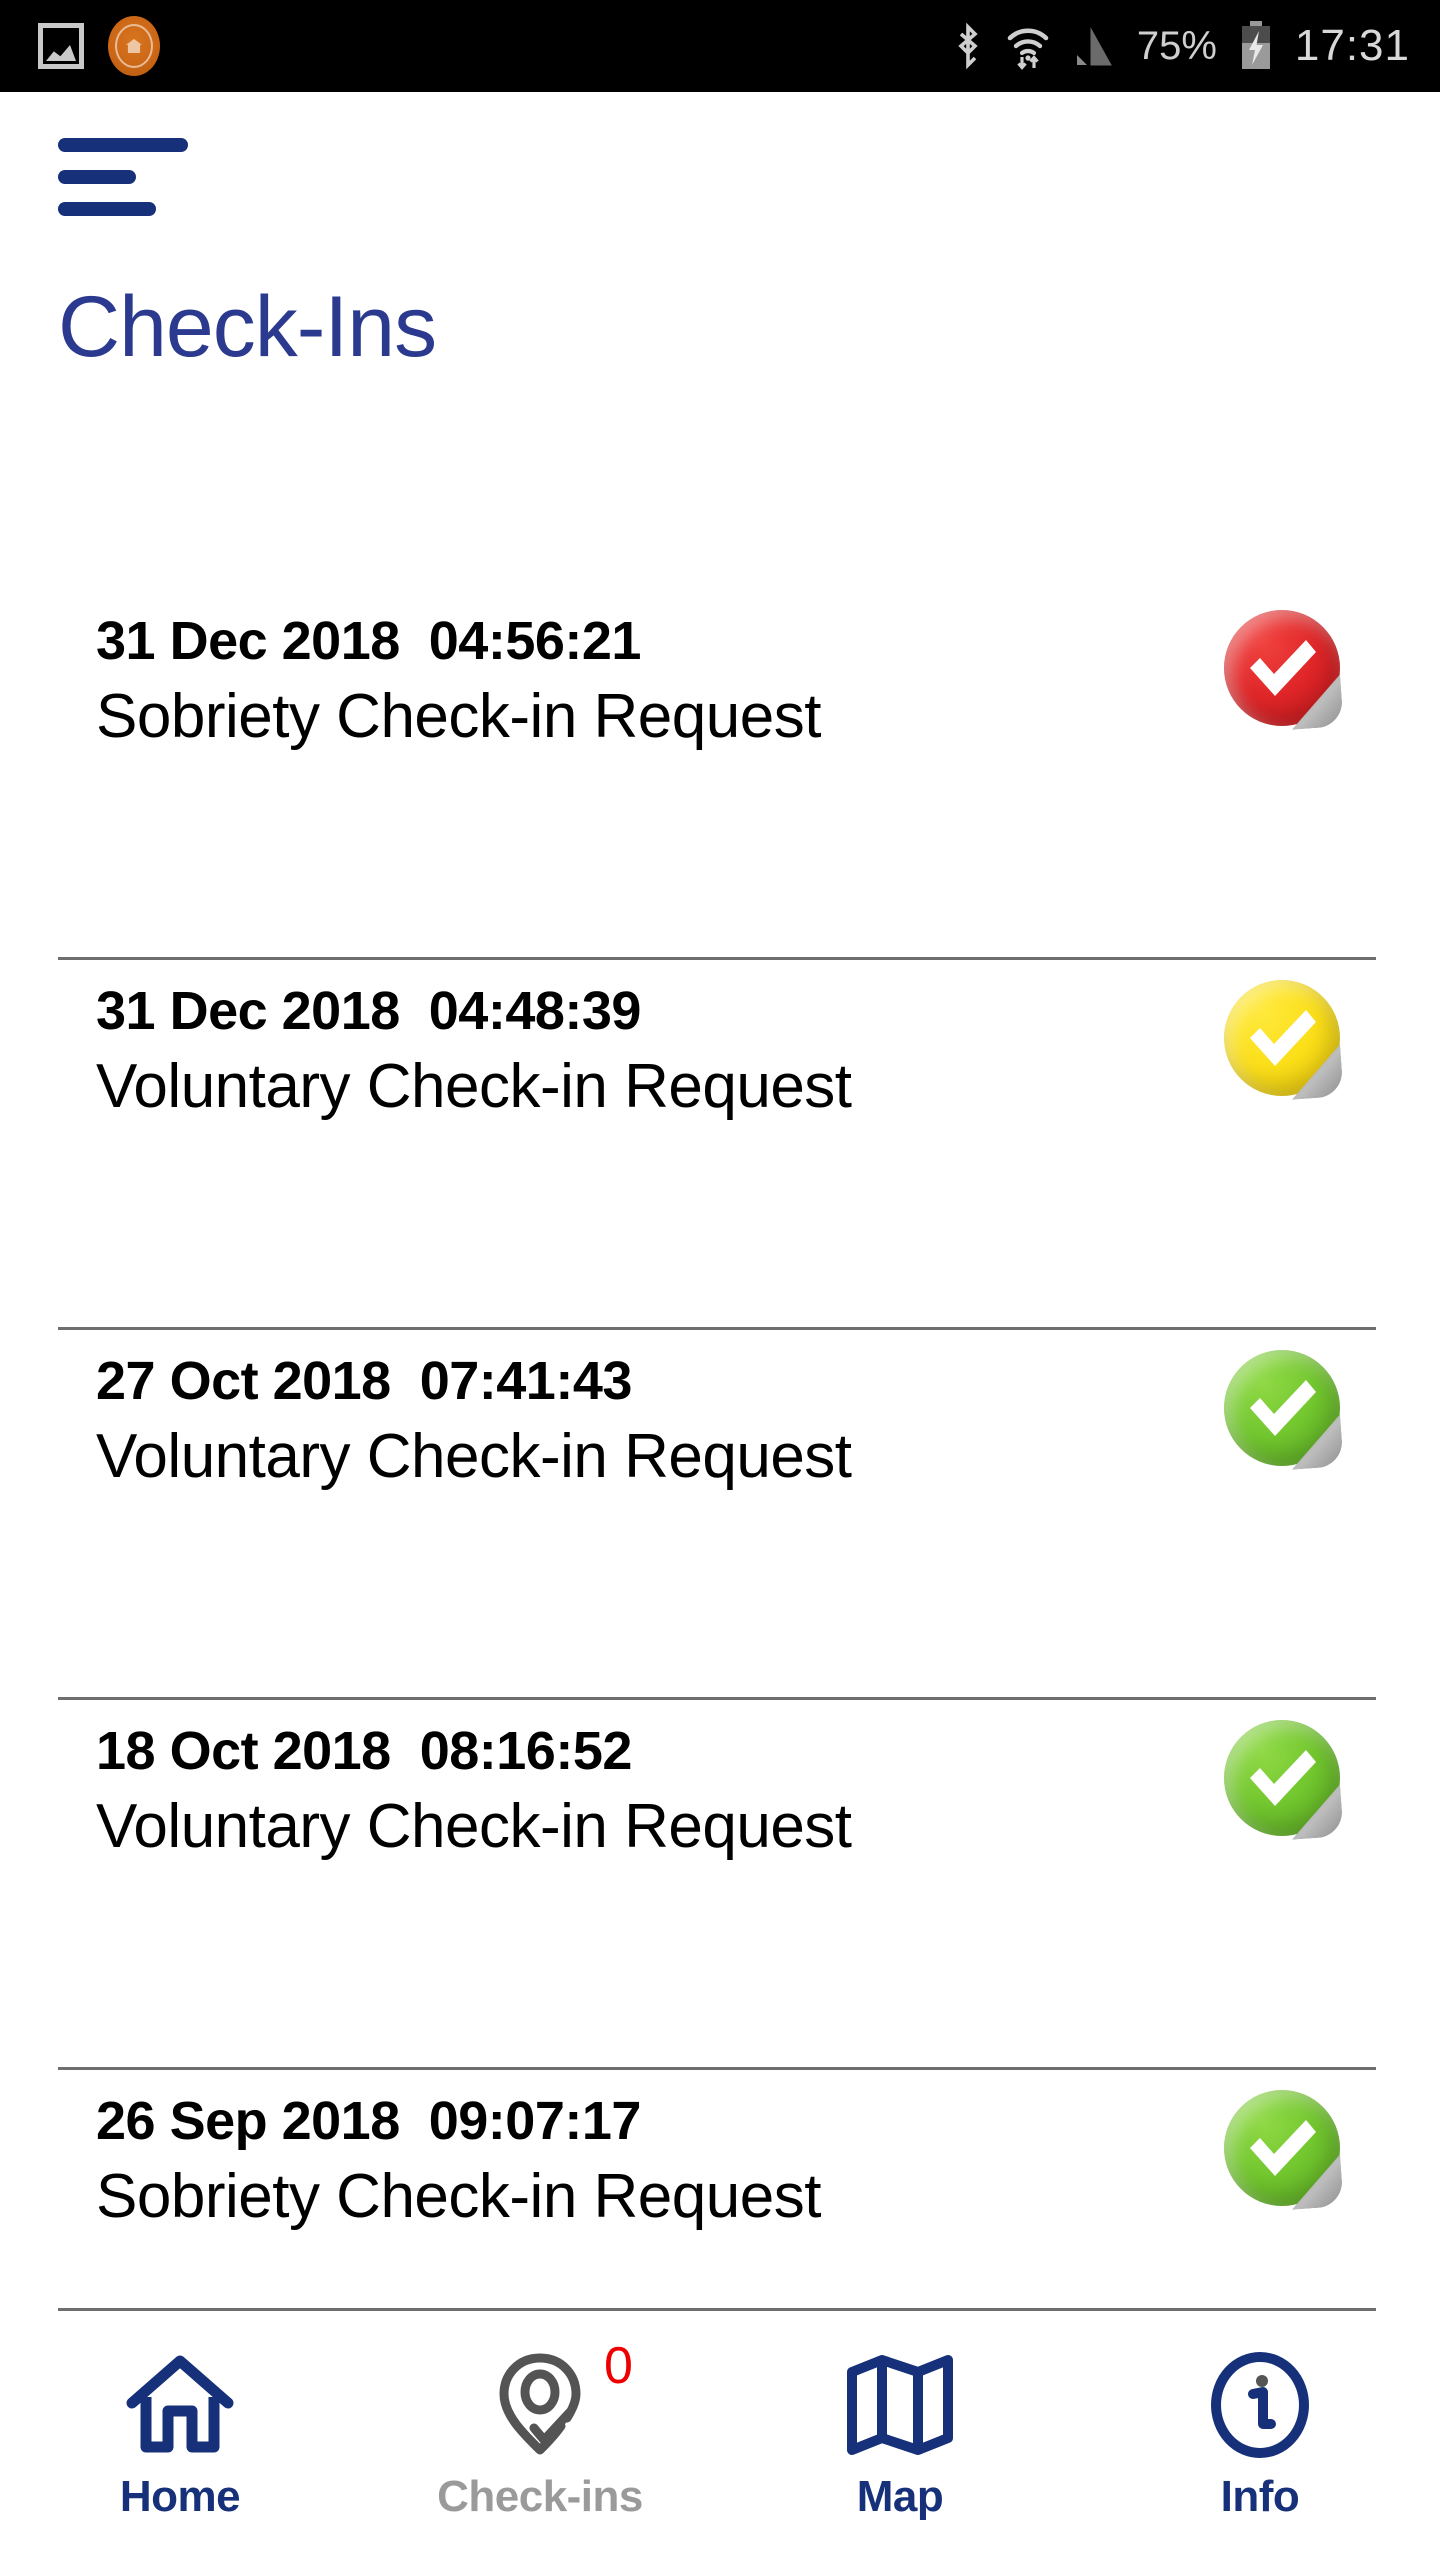 Image resolution: width=1440 pixels, height=2560 pixels. What do you see at coordinates (540, 2405) in the screenshot?
I see `map-pin-check-icon` at bounding box center [540, 2405].